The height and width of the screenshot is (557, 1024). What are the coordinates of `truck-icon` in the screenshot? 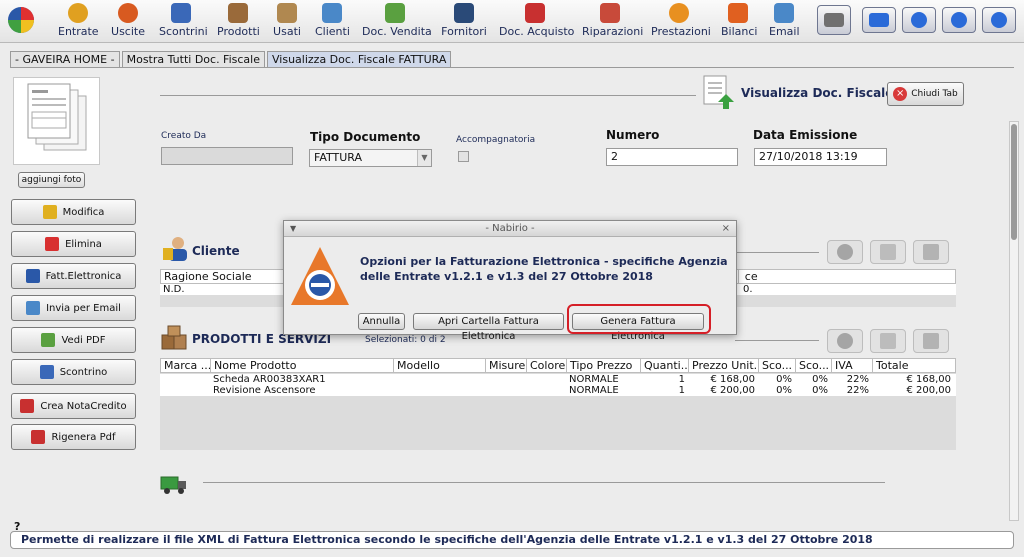 It's located at (173, 485).